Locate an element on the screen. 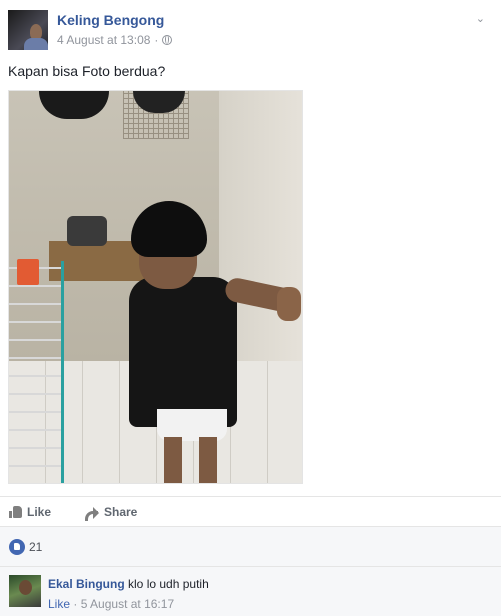 Image resolution: width=501 pixels, height=616 pixels. comment-meta: Like · 5 August at 16:17 is located at coordinates (111, 604).